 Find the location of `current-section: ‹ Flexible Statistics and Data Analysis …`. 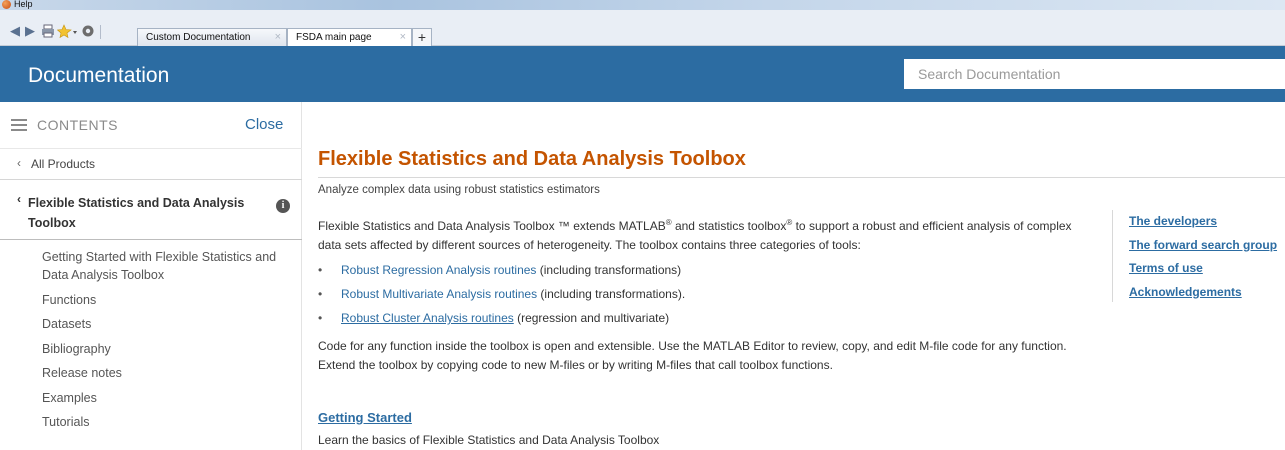

current-section: ‹ Flexible Statistics and Data Analysis … is located at coordinates (151, 210).